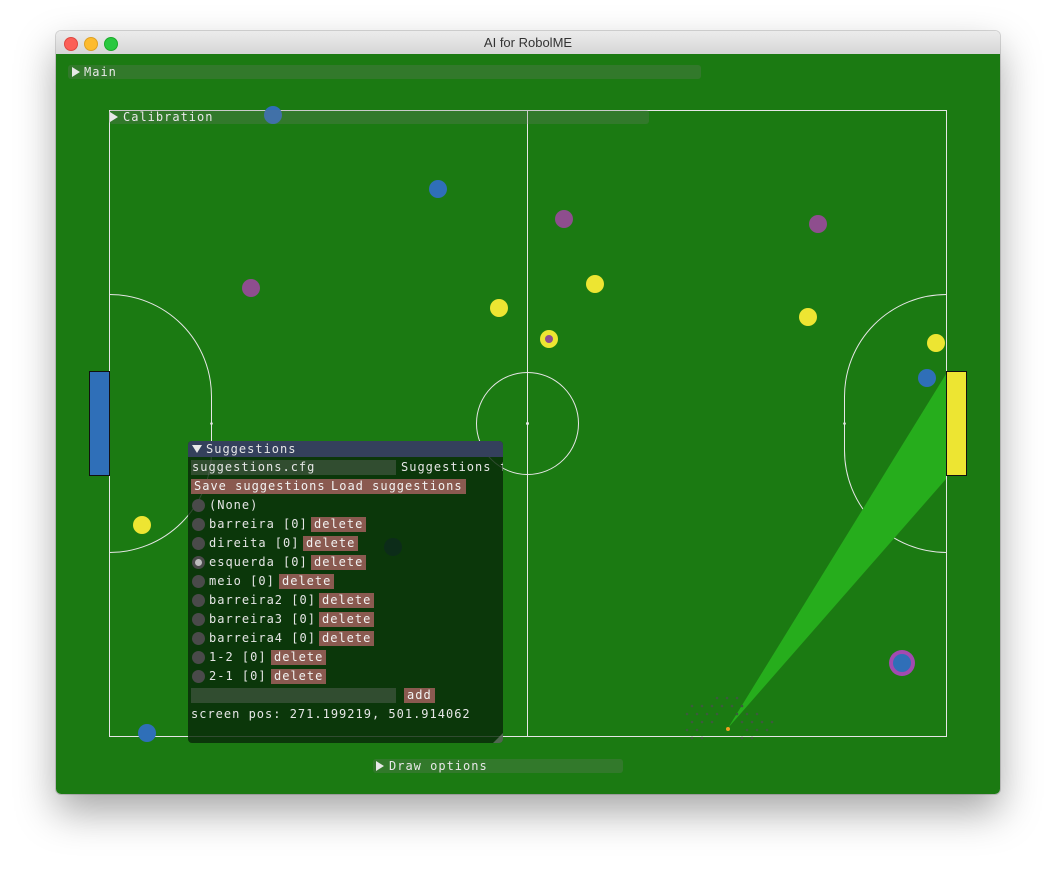  Describe the element at coordinates (238, 657) in the screenshot. I see `suggestion-label: 1-2 [0]` at that location.